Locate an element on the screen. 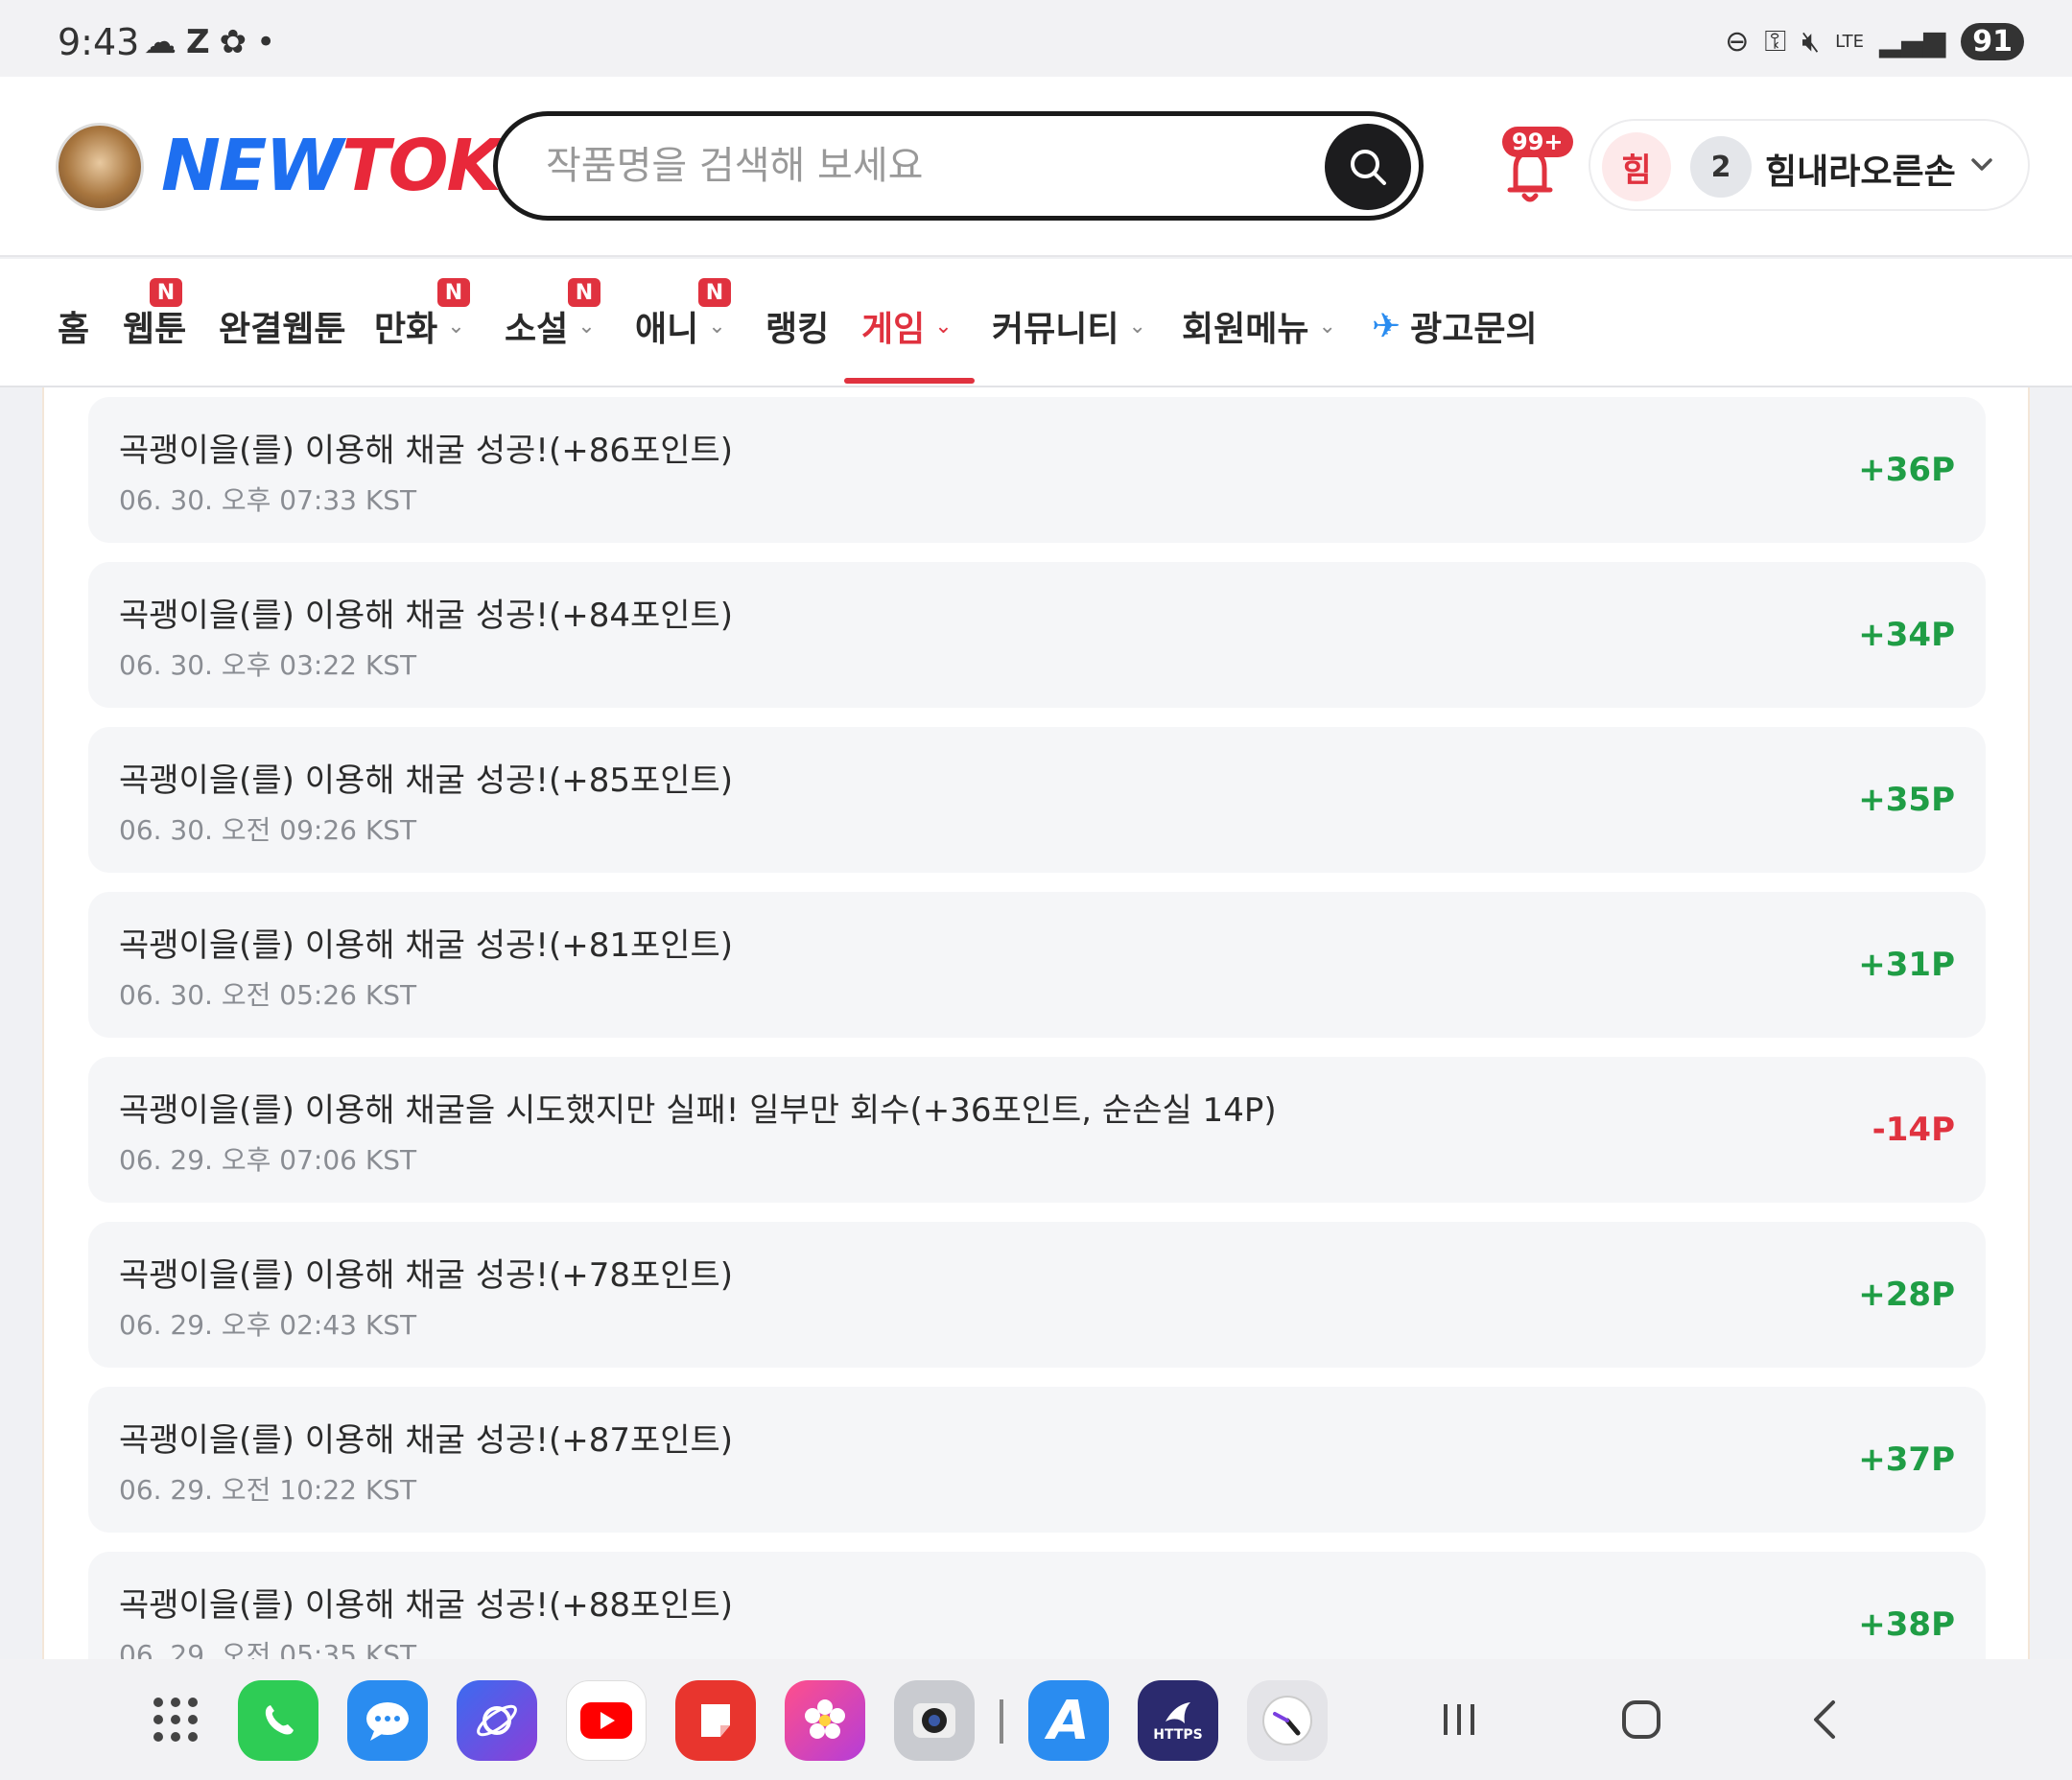 The width and height of the screenshot is (2072, 1780). phone-app-icon is located at coordinates (278, 1721).